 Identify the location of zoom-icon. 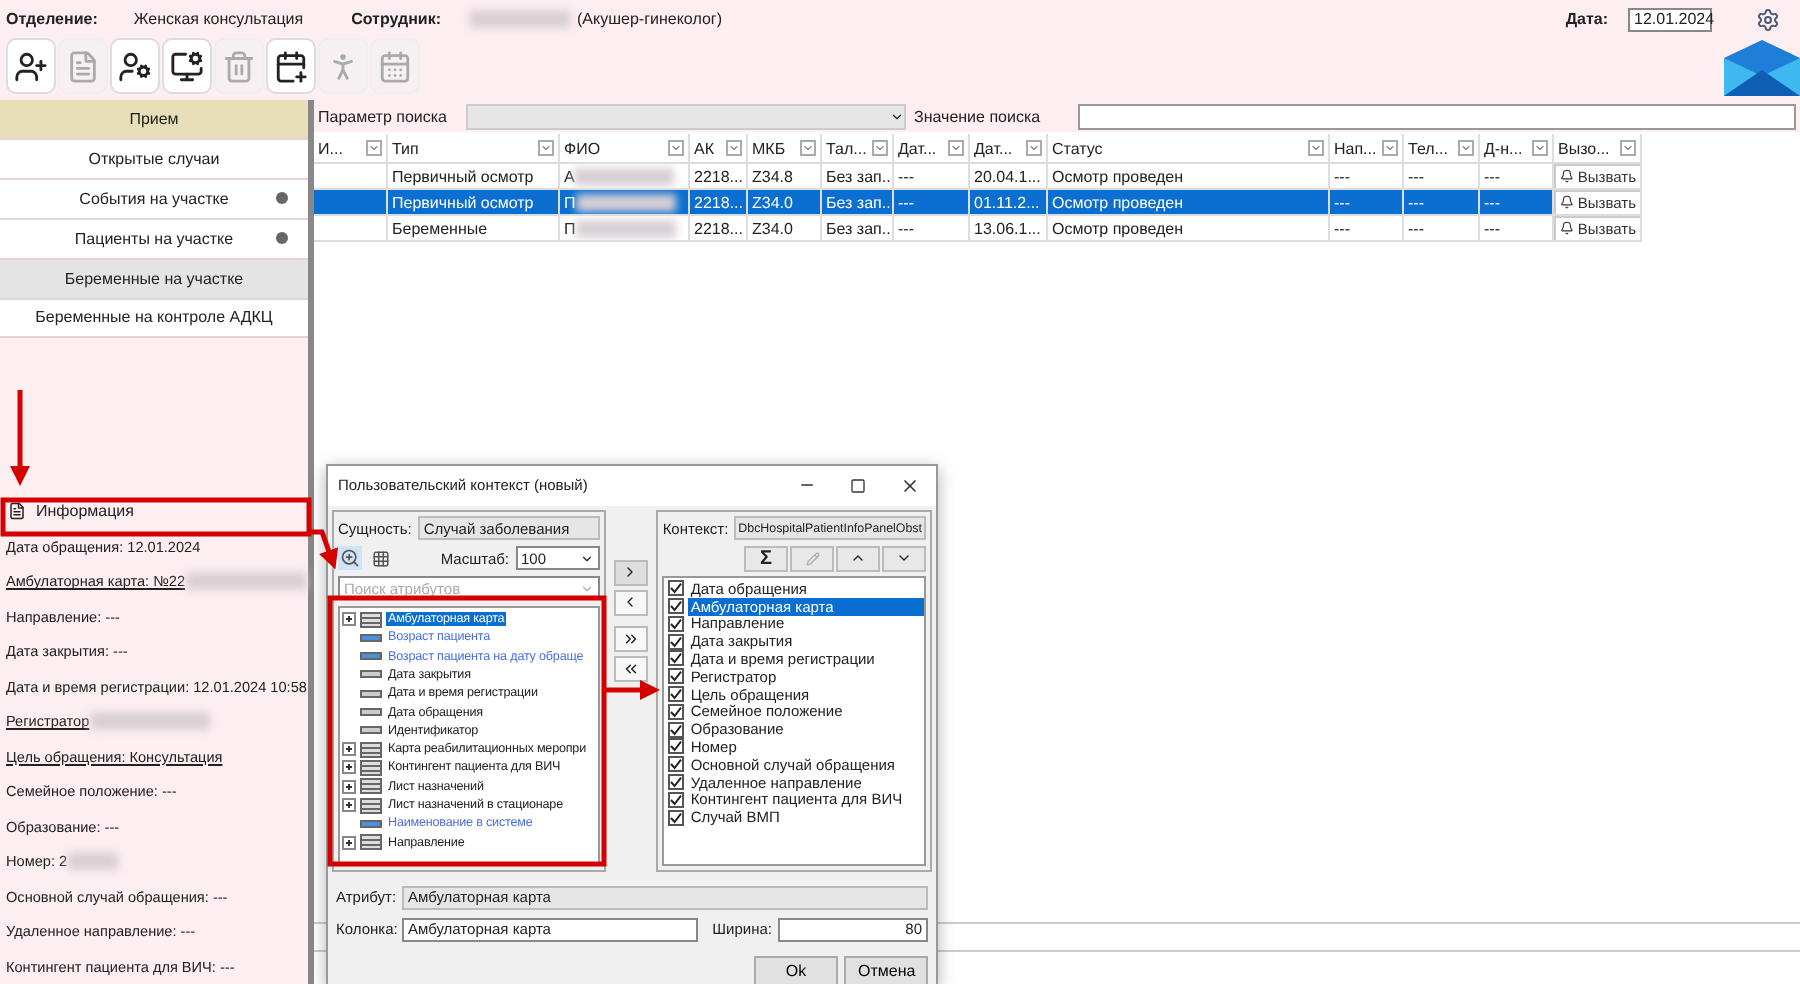
(350, 558).